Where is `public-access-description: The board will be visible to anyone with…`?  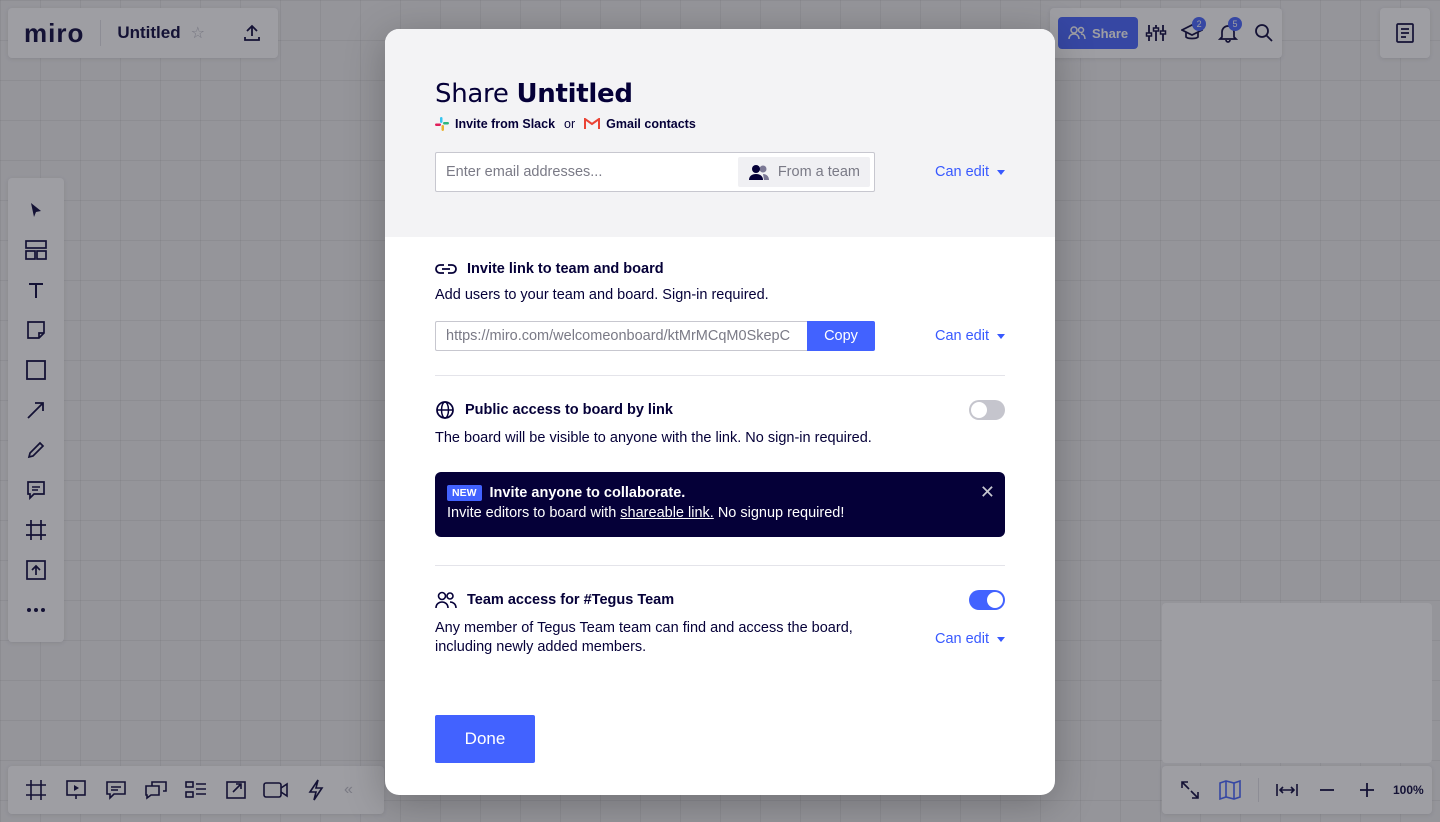 public-access-description: The board will be visible to anyone with… is located at coordinates (653, 438).